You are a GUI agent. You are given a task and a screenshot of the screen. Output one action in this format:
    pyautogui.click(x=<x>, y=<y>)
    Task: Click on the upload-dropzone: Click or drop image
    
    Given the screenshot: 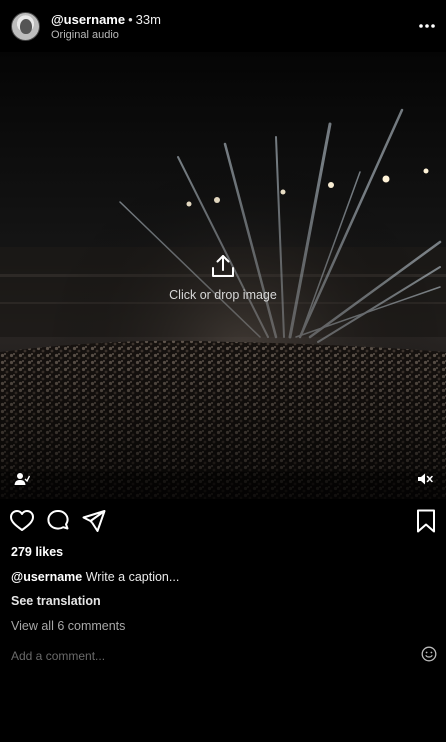 What is the action you would take?
    pyautogui.click(x=223, y=278)
    